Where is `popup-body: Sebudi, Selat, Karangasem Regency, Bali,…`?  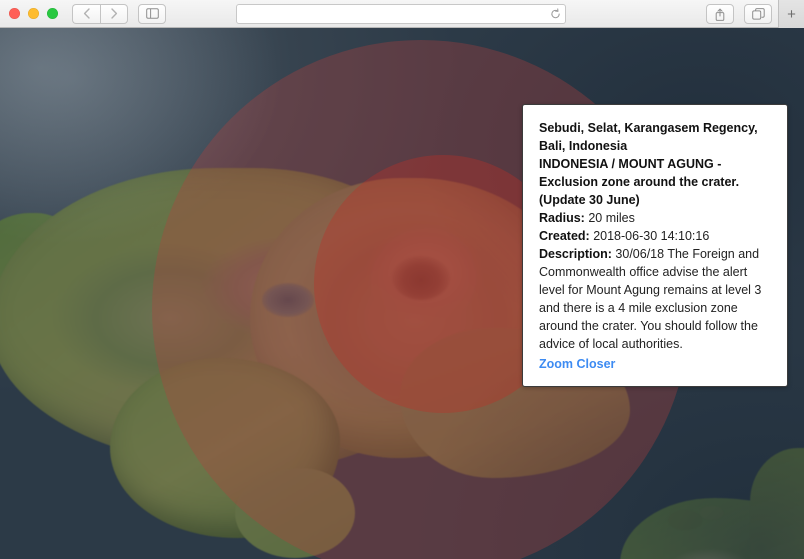 popup-body: Sebudi, Selat, Karangasem Regency, Bali,… is located at coordinates (655, 246).